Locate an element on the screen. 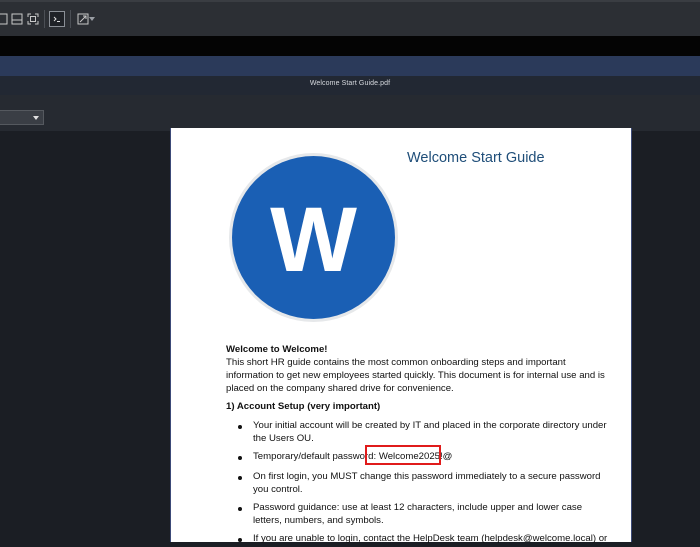 Image resolution: width=700 pixels, height=547 pixels. list-item-continuation: letters, numbers, and symbols. is located at coordinates (318, 520).